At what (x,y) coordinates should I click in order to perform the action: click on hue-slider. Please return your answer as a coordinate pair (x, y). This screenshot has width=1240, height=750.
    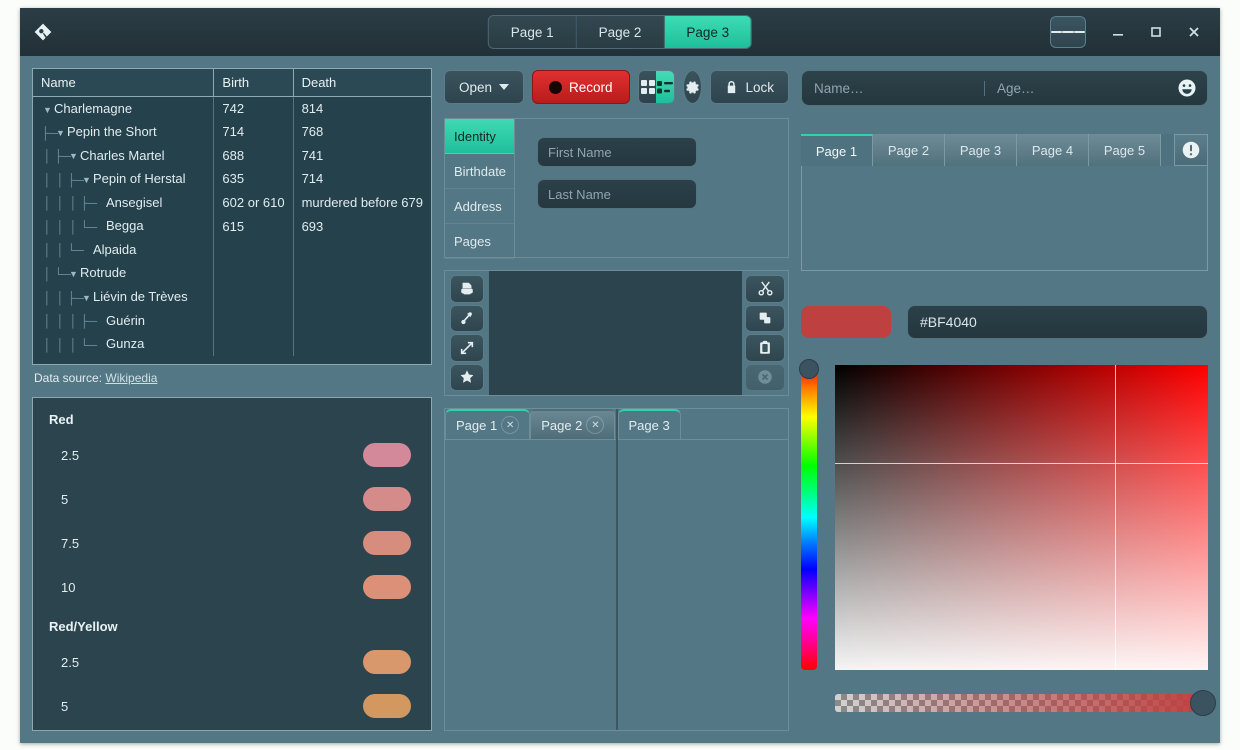
    Looking at the image, I should click on (809, 514).